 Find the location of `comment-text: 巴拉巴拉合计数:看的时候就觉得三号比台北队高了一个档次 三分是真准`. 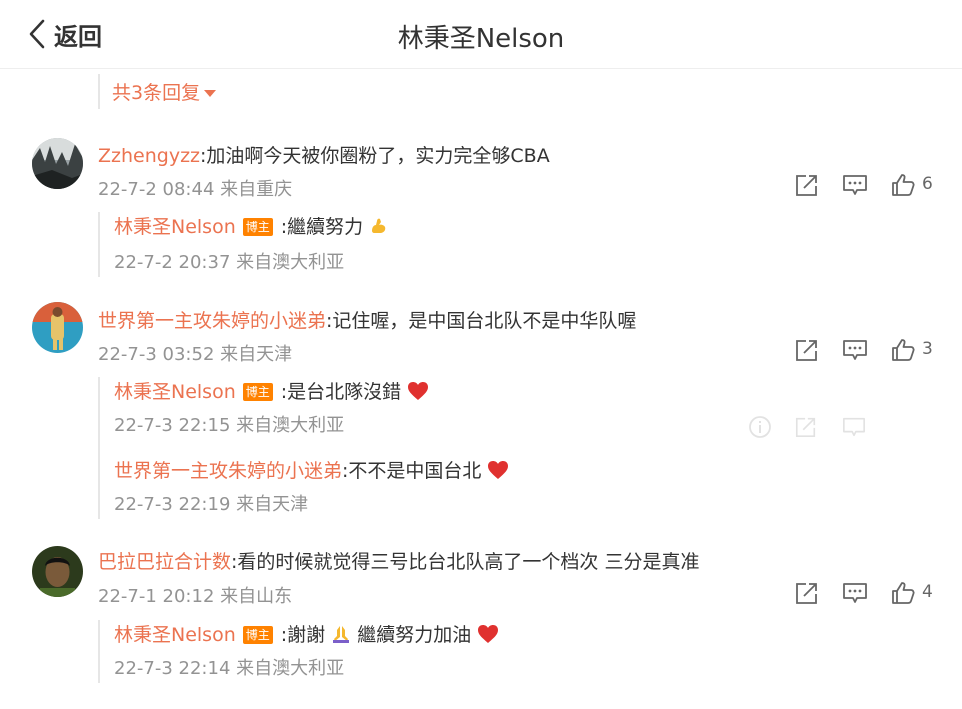

comment-text: 巴拉巴拉合计数:看的时候就觉得三号比台北队高了一个档次 三分是真准 is located at coordinates (398, 560).